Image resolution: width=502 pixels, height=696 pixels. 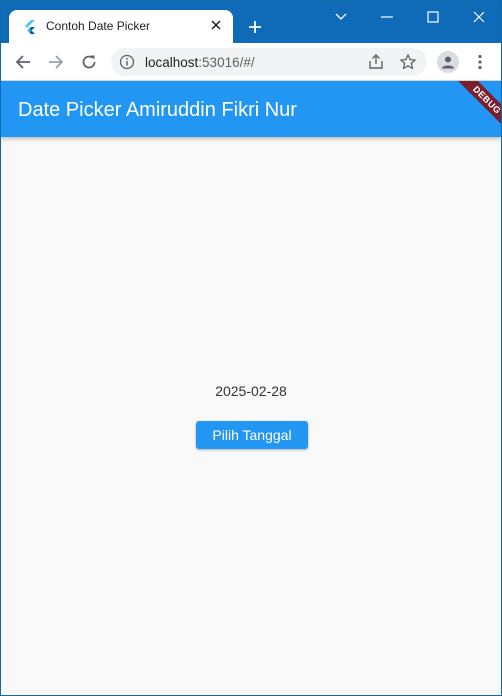 What do you see at coordinates (56, 62) in the screenshot?
I see `arrow-right-icon` at bounding box center [56, 62].